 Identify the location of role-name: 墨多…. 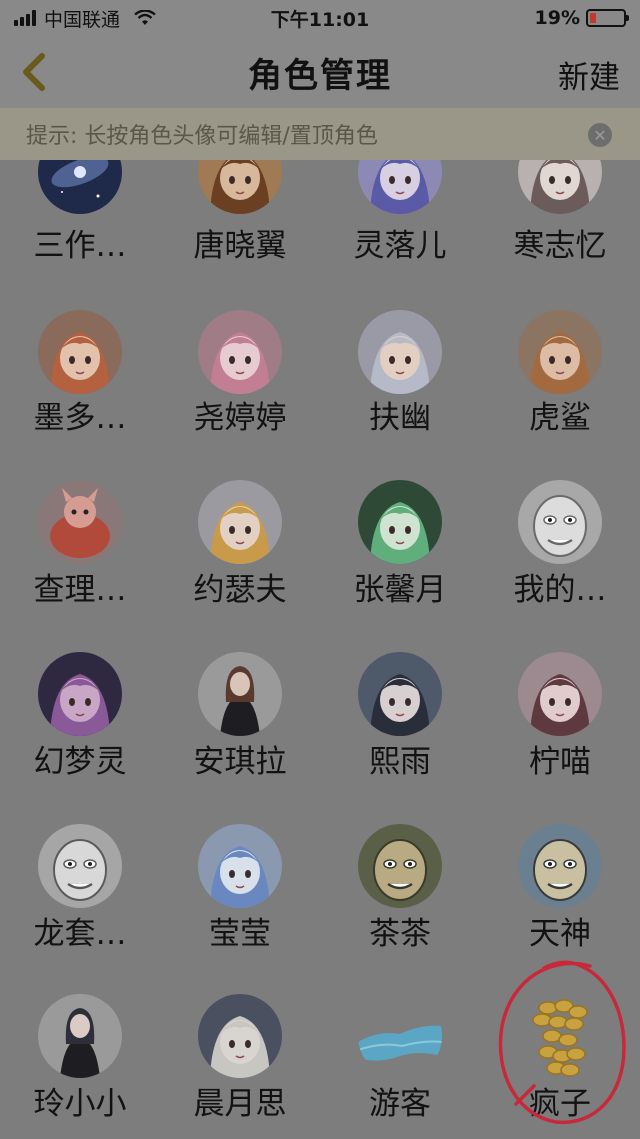
(80, 418).